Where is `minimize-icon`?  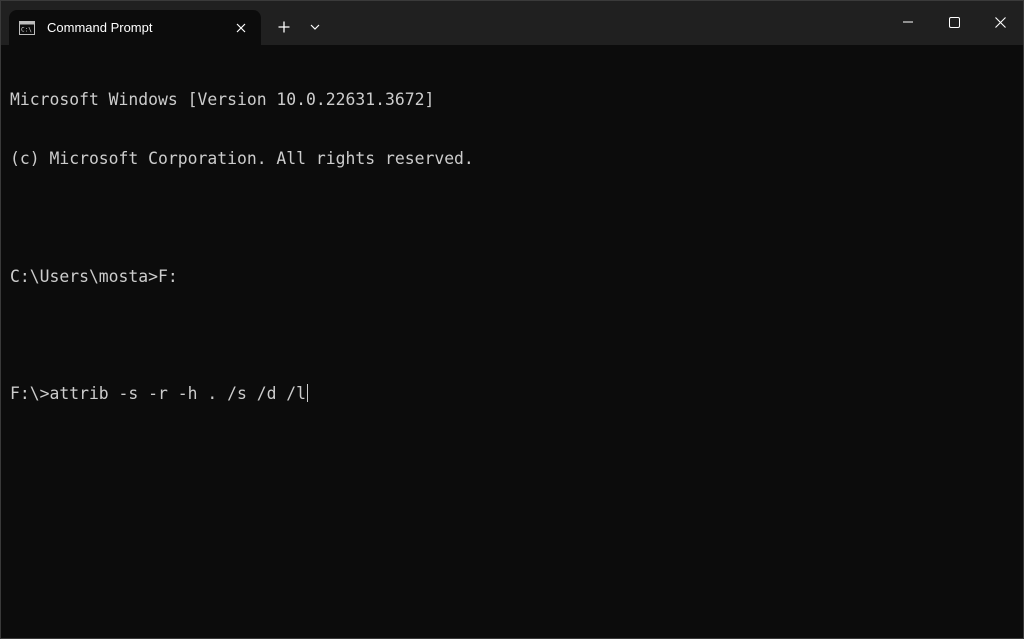
minimize-icon is located at coordinates (908, 22).